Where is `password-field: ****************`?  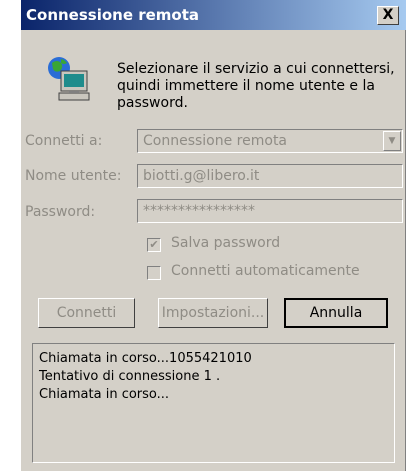
password-field: **************** is located at coordinates (270, 211).